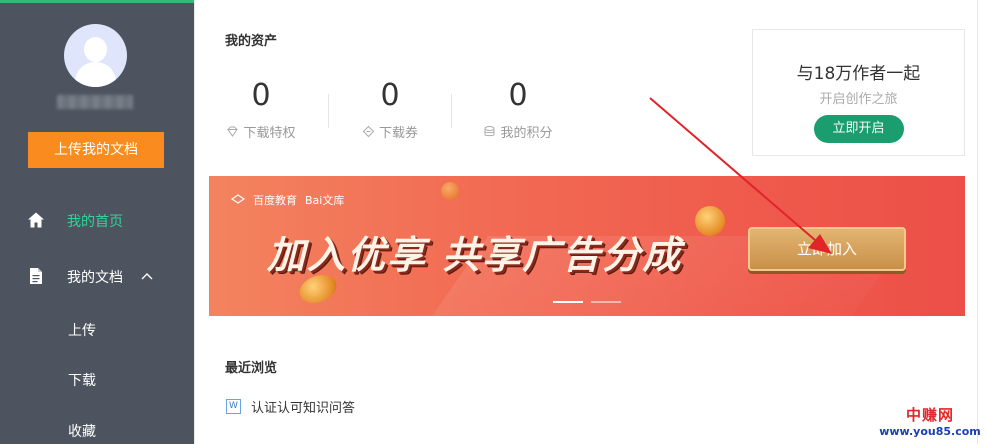 The width and height of the screenshot is (986, 444). What do you see at coordinates (36, 220) in the screenshot?
I see `home-icon` at bounding box center [36, 220].